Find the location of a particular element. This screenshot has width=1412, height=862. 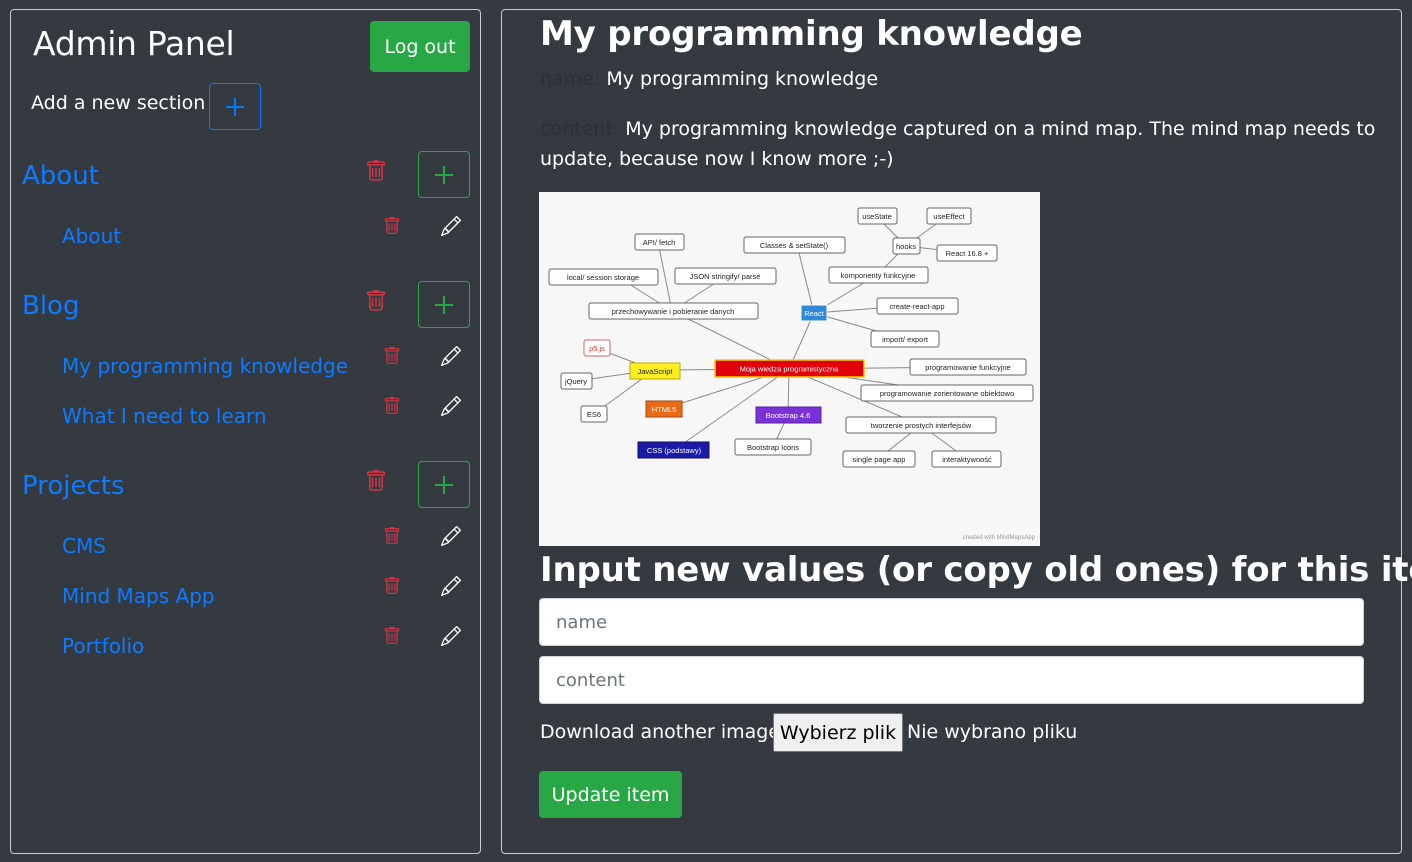

content-key-label: content: is located at coordinates (580, 129).